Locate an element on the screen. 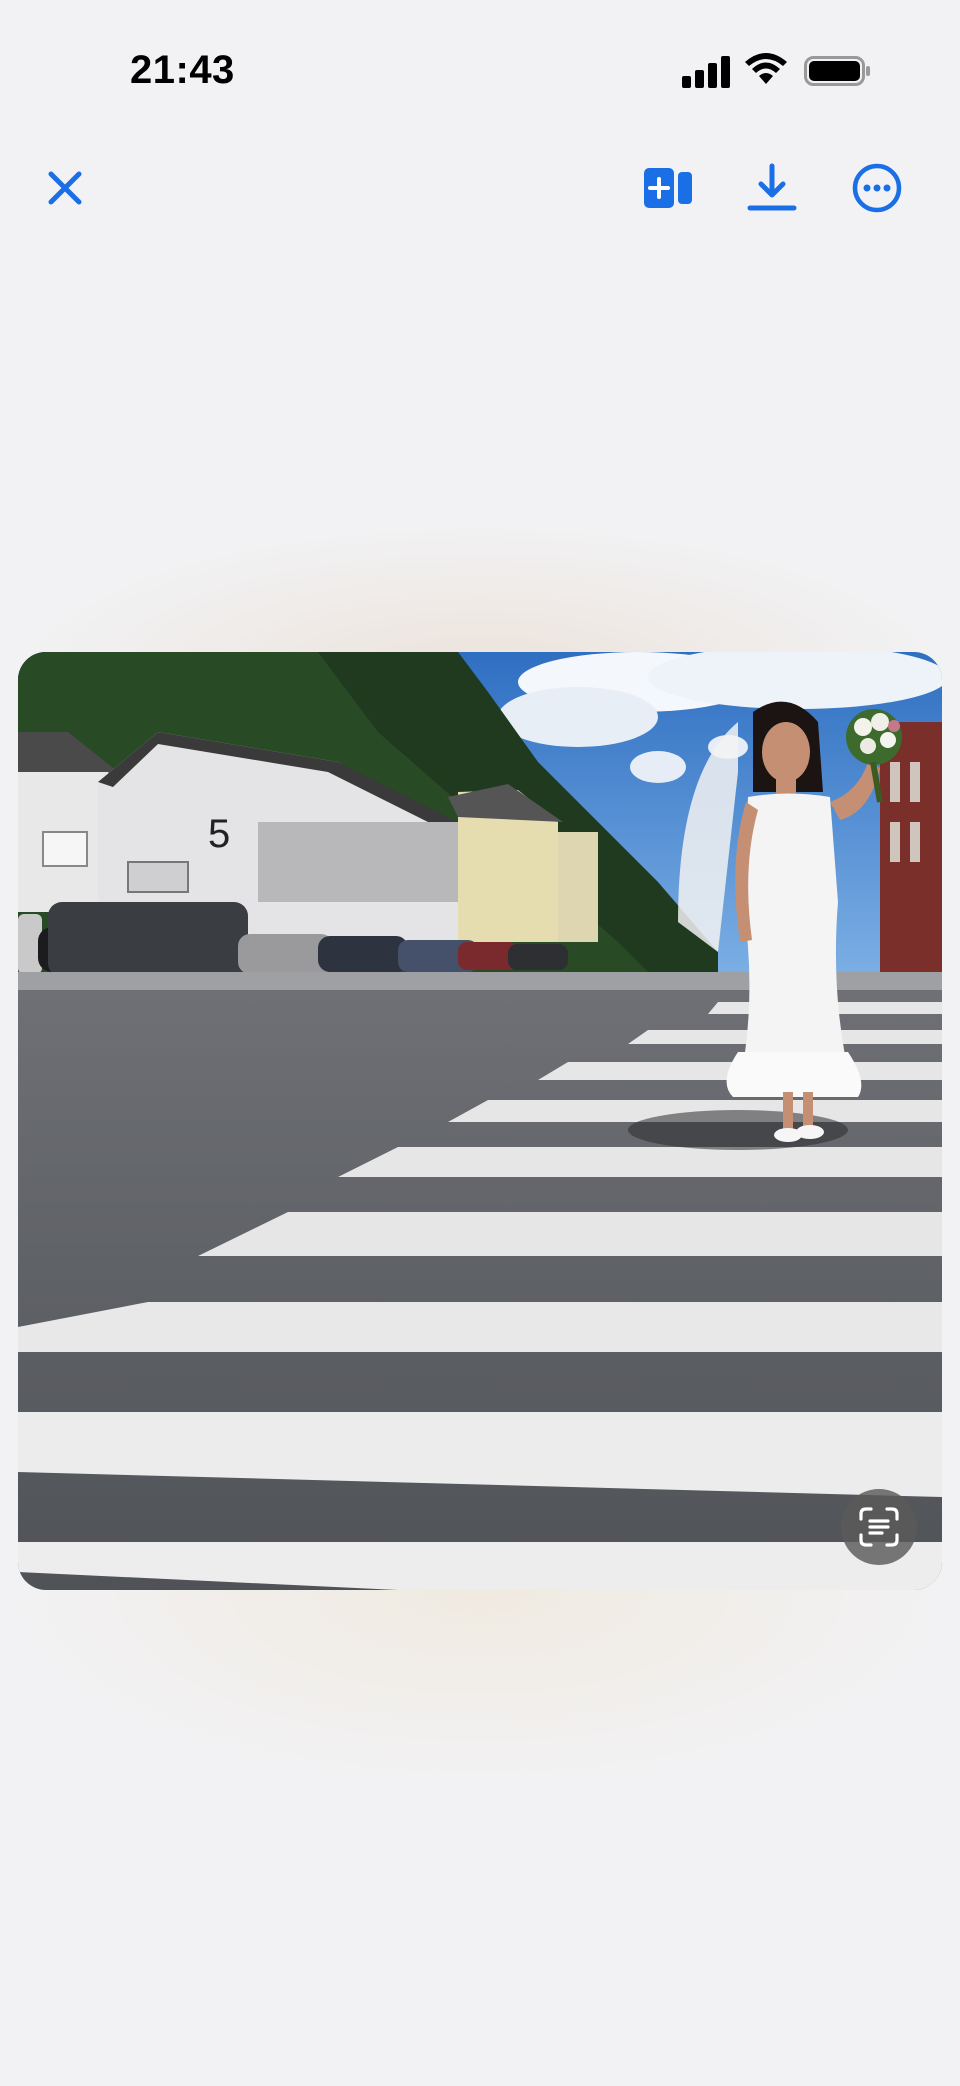 The width and height of the screenshot is (960, 2086). add-to-board-button is located at coordinates (668, 188).